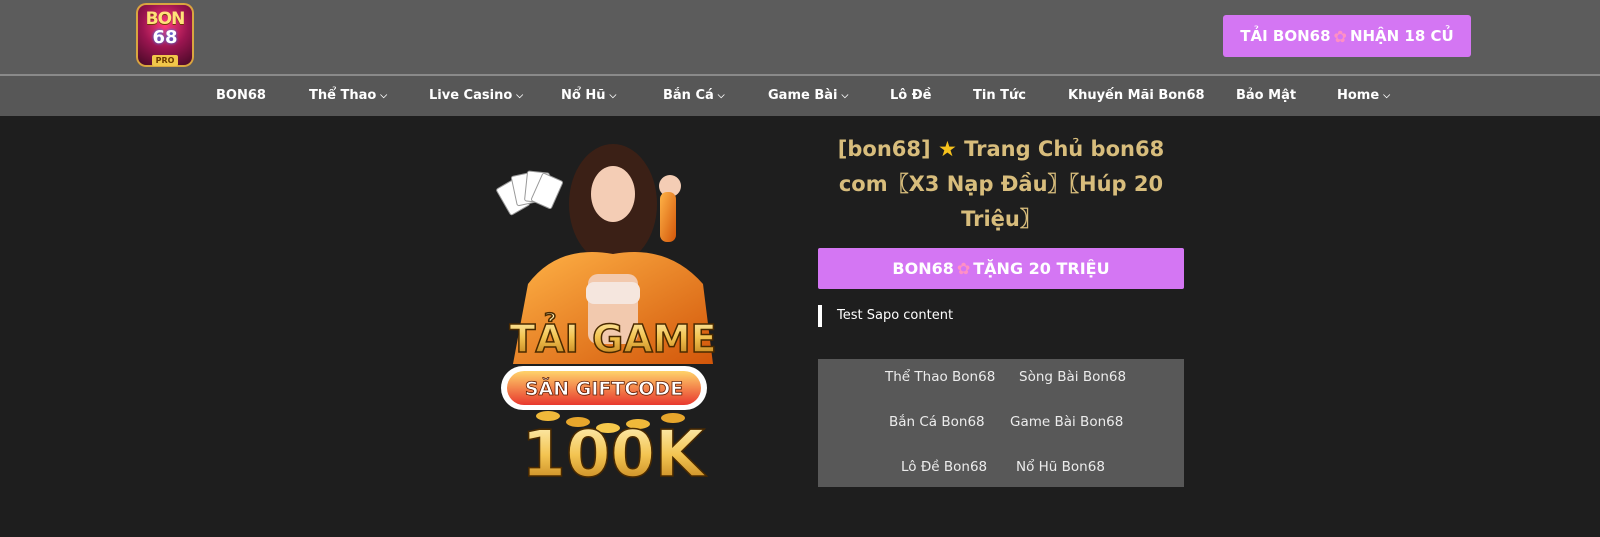 Image resolution: width=1600 pixels, height=537 pixels. Describe the element at coordinates (1358, 95) in the screenshot. I see `nav-item-label: Home` at that location.